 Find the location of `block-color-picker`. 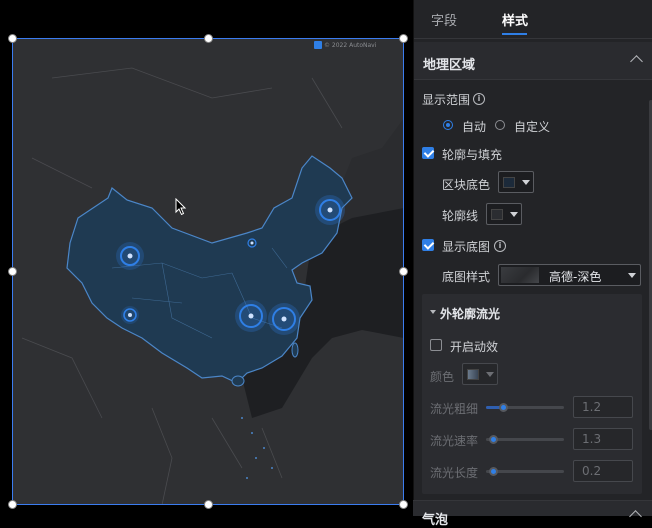

block-color-picker is located at coordinates (516, 182).